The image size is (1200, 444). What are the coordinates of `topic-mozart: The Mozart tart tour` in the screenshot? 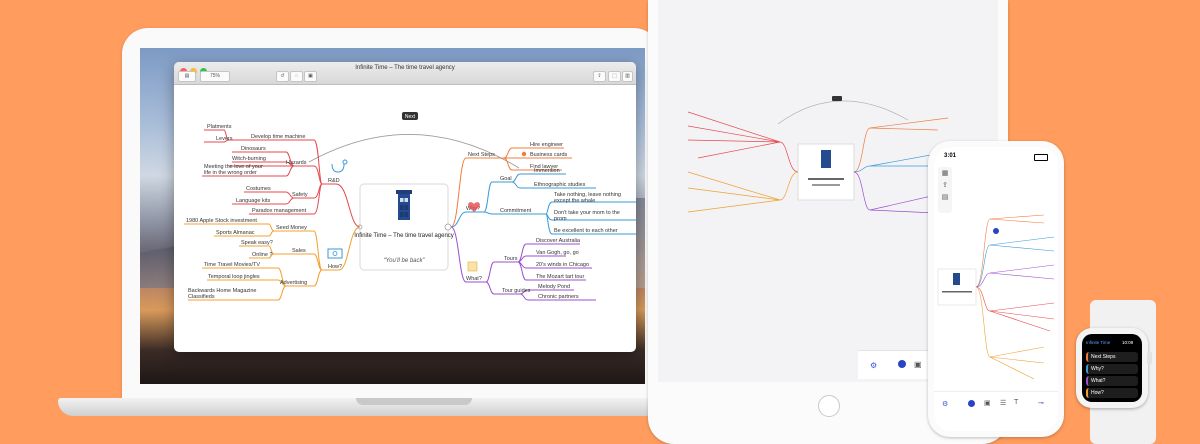 It's located at (560, 277).